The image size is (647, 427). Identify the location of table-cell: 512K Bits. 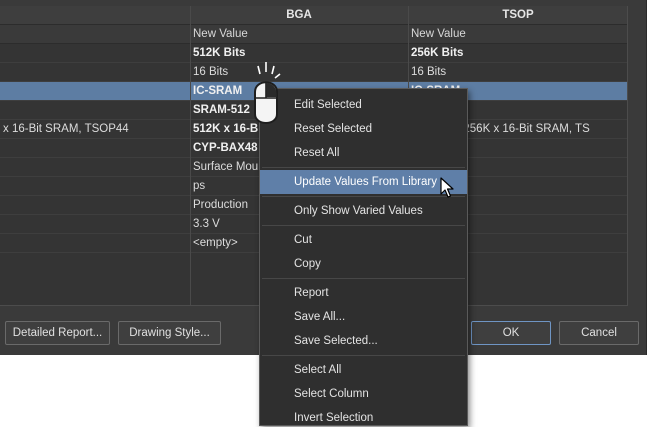
(299, 53).